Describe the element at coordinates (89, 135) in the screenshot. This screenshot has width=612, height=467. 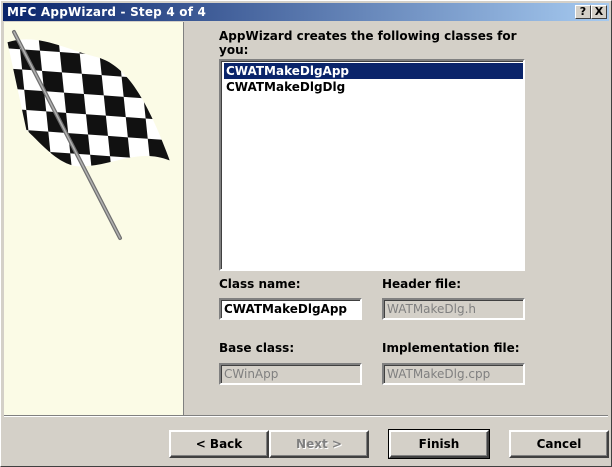
I see `checkered-flag-icon` at that location.